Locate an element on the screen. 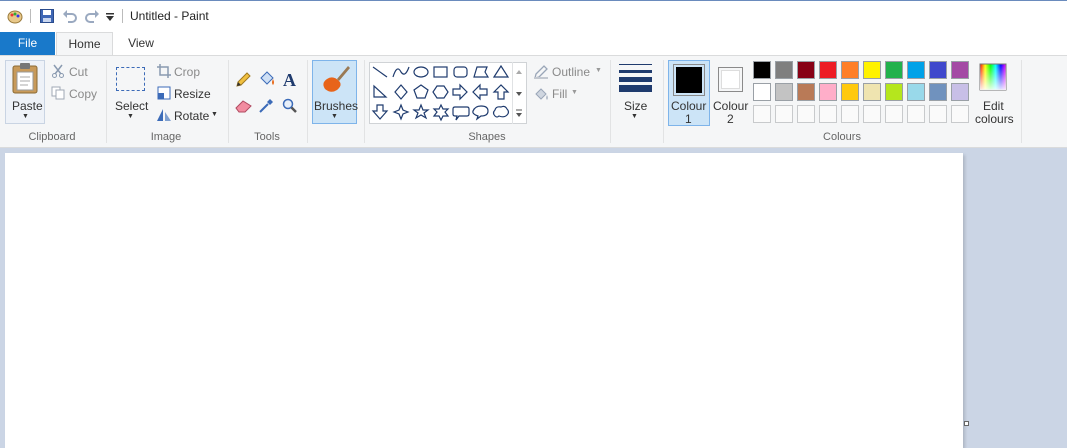 The width and height of the screenshot is (1067, 448). rounded-callout-shape-icon is located at coordinates (461, 113).